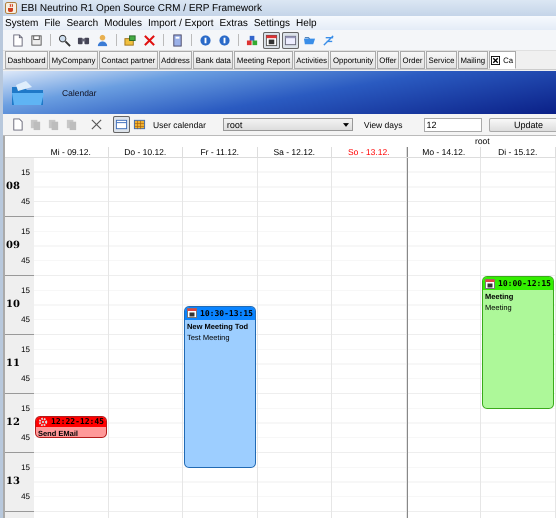 Image resolution: width=556 pixels, height=518 pixels. I want to click on window-title: EBI Neutrino R1 Open Source CRM / ERP Framework, so click(141, 8).